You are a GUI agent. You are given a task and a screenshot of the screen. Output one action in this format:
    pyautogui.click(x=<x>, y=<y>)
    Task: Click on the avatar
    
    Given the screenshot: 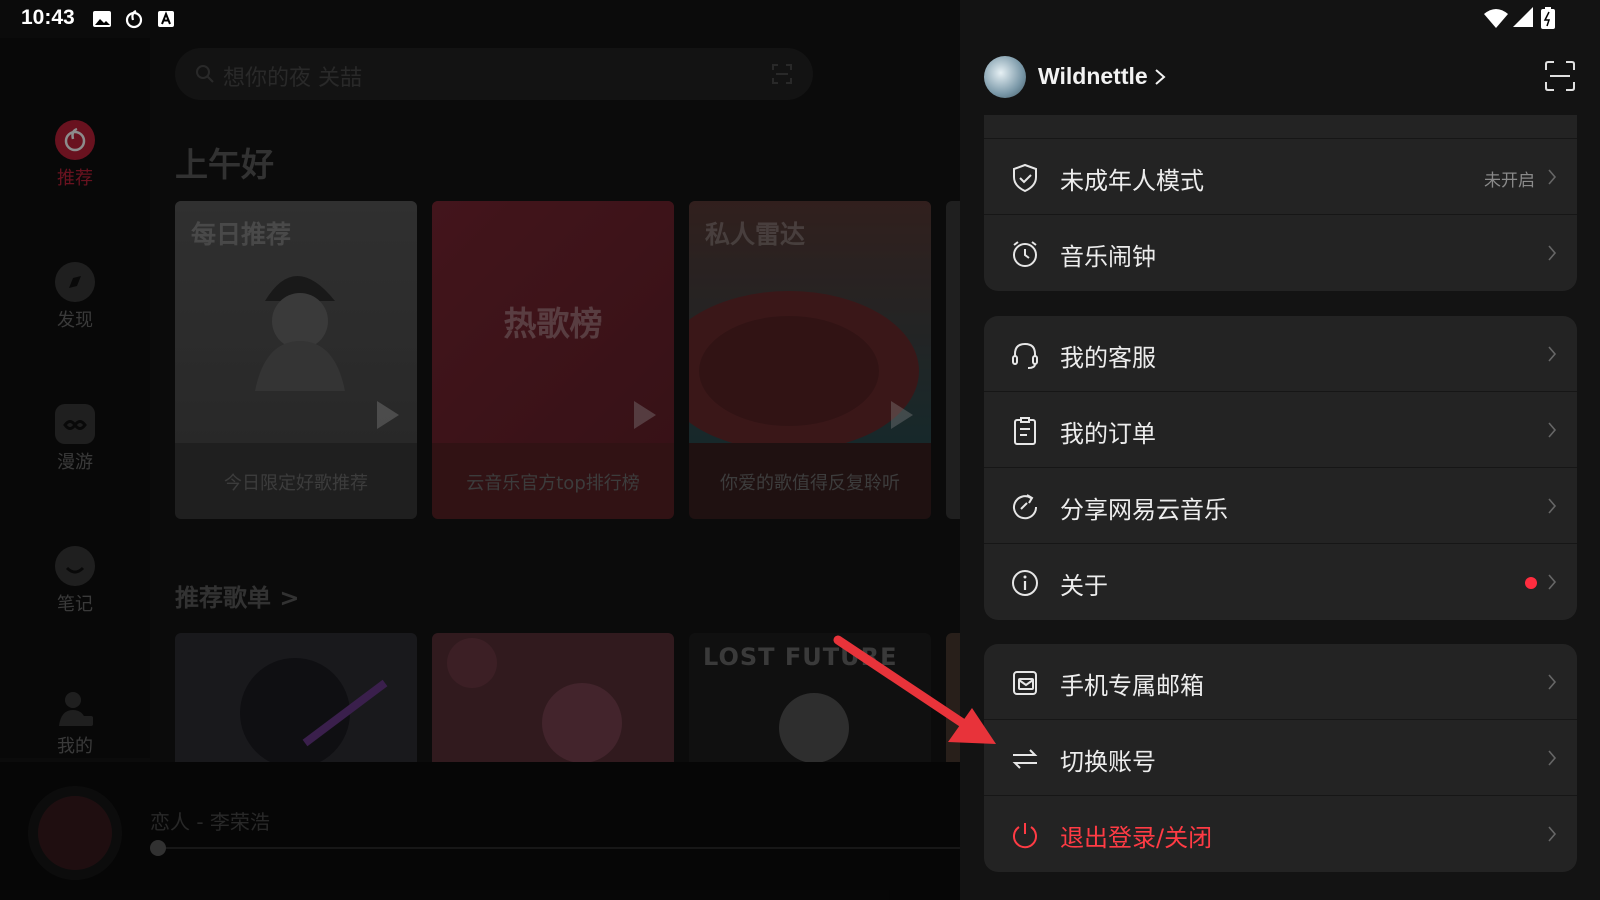 What is the action you would take?
    pyautogui.click(x=1005, y=77)
    